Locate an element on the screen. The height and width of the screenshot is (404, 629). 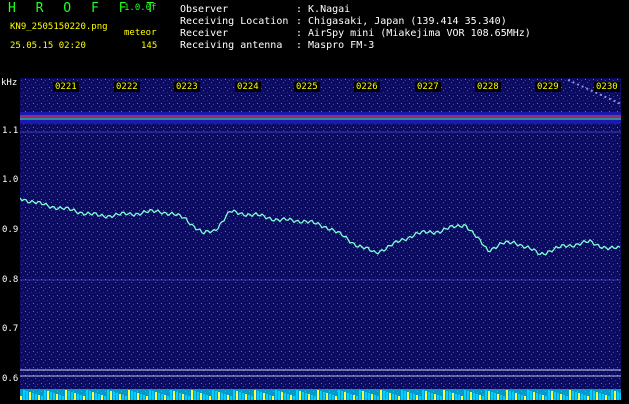
observer-label: Observer is located at coordinates (204, 9).